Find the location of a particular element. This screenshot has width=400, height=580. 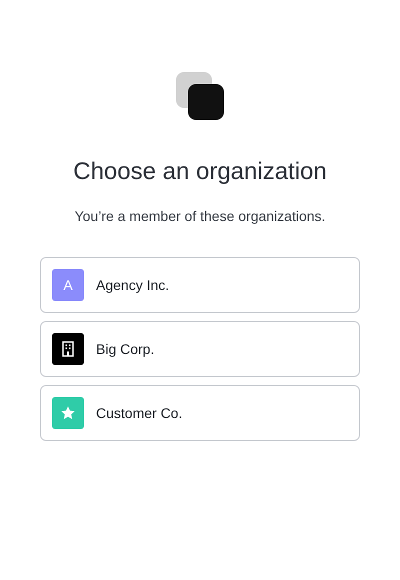

organization-option: Big Corp. is located at coordinates (200, 349).